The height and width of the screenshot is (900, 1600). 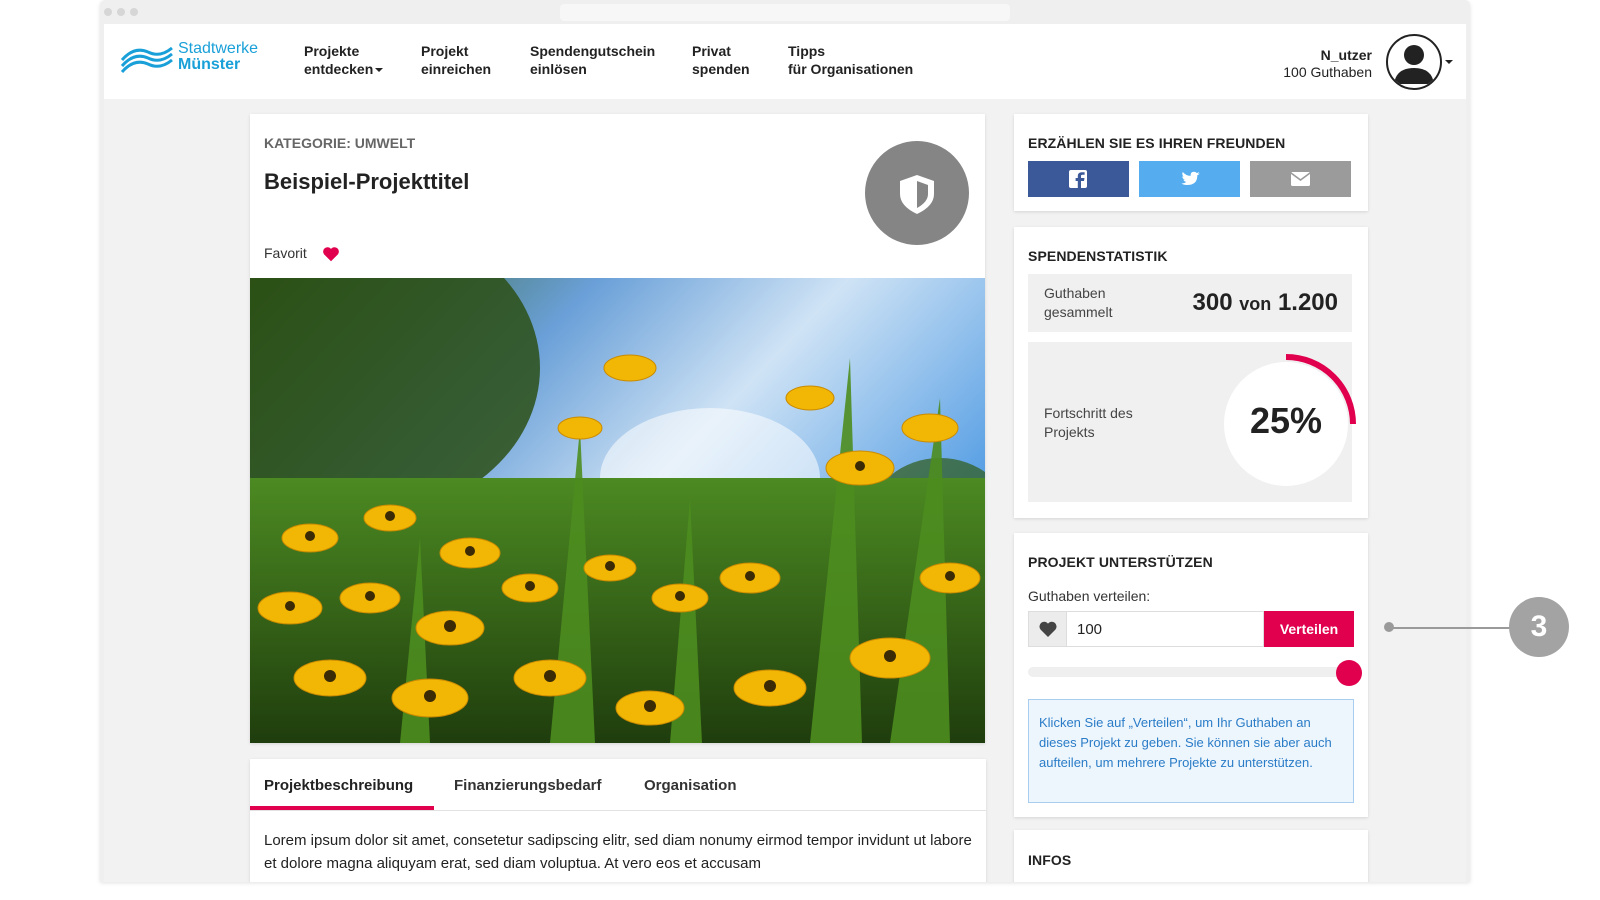 I want to click on annotation-marker: 3, so click(x=1539, y=627).